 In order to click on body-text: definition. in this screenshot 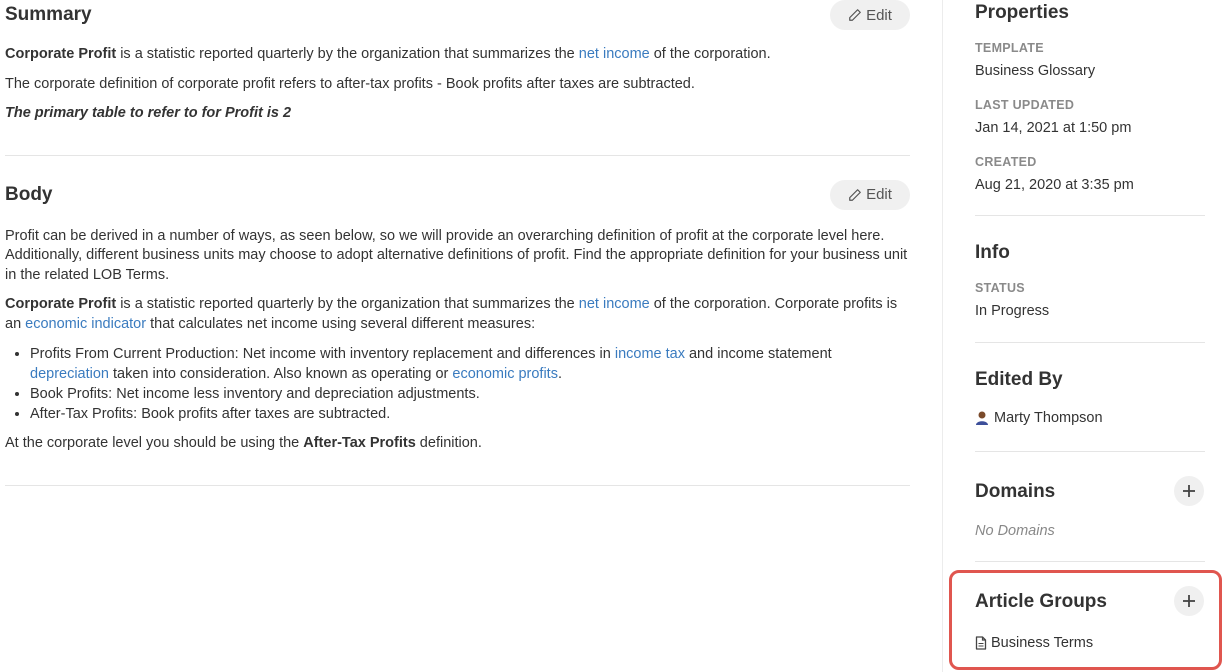, I will do `click(448, 443)`.